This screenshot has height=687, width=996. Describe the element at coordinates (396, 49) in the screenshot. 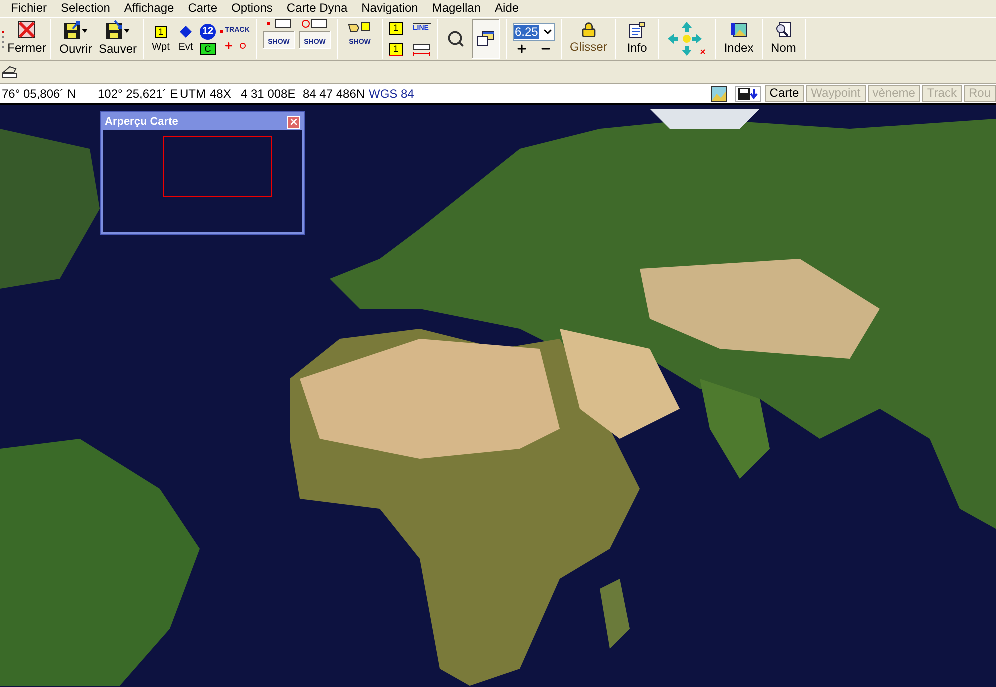

I see `measure-number-icon: 1` at that location.